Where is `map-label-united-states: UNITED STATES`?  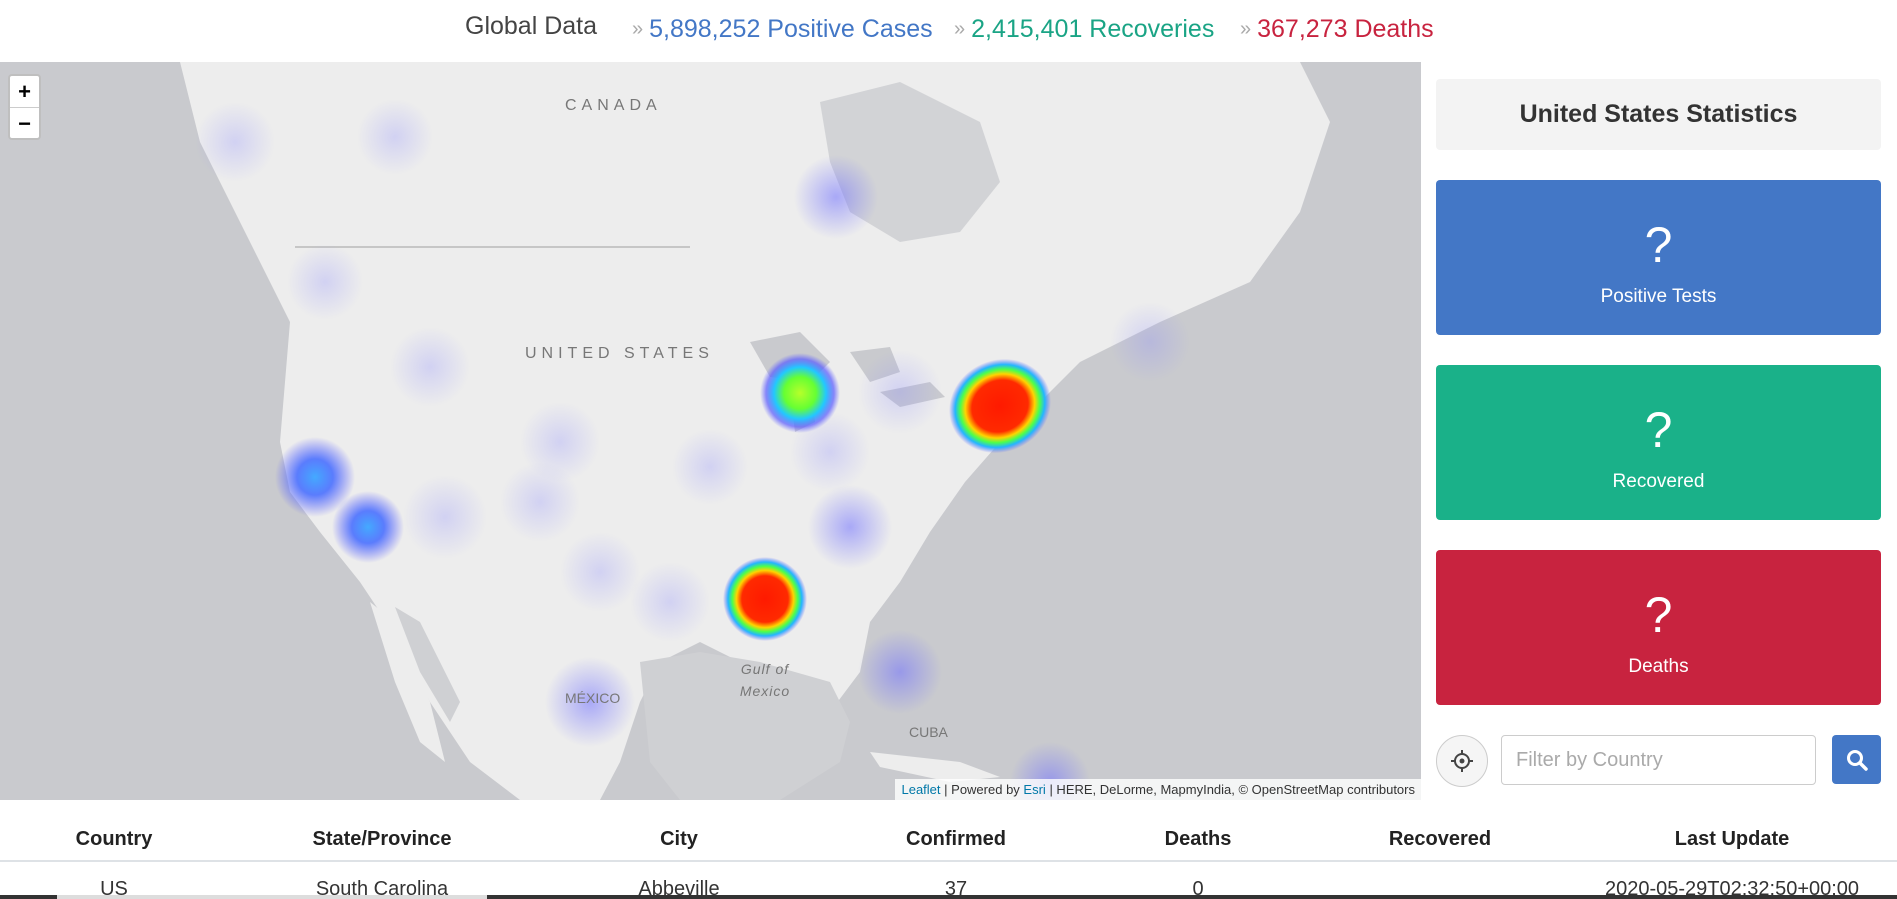 map-label-united-states: UNITED STATES is located at coordinates (619, 353).